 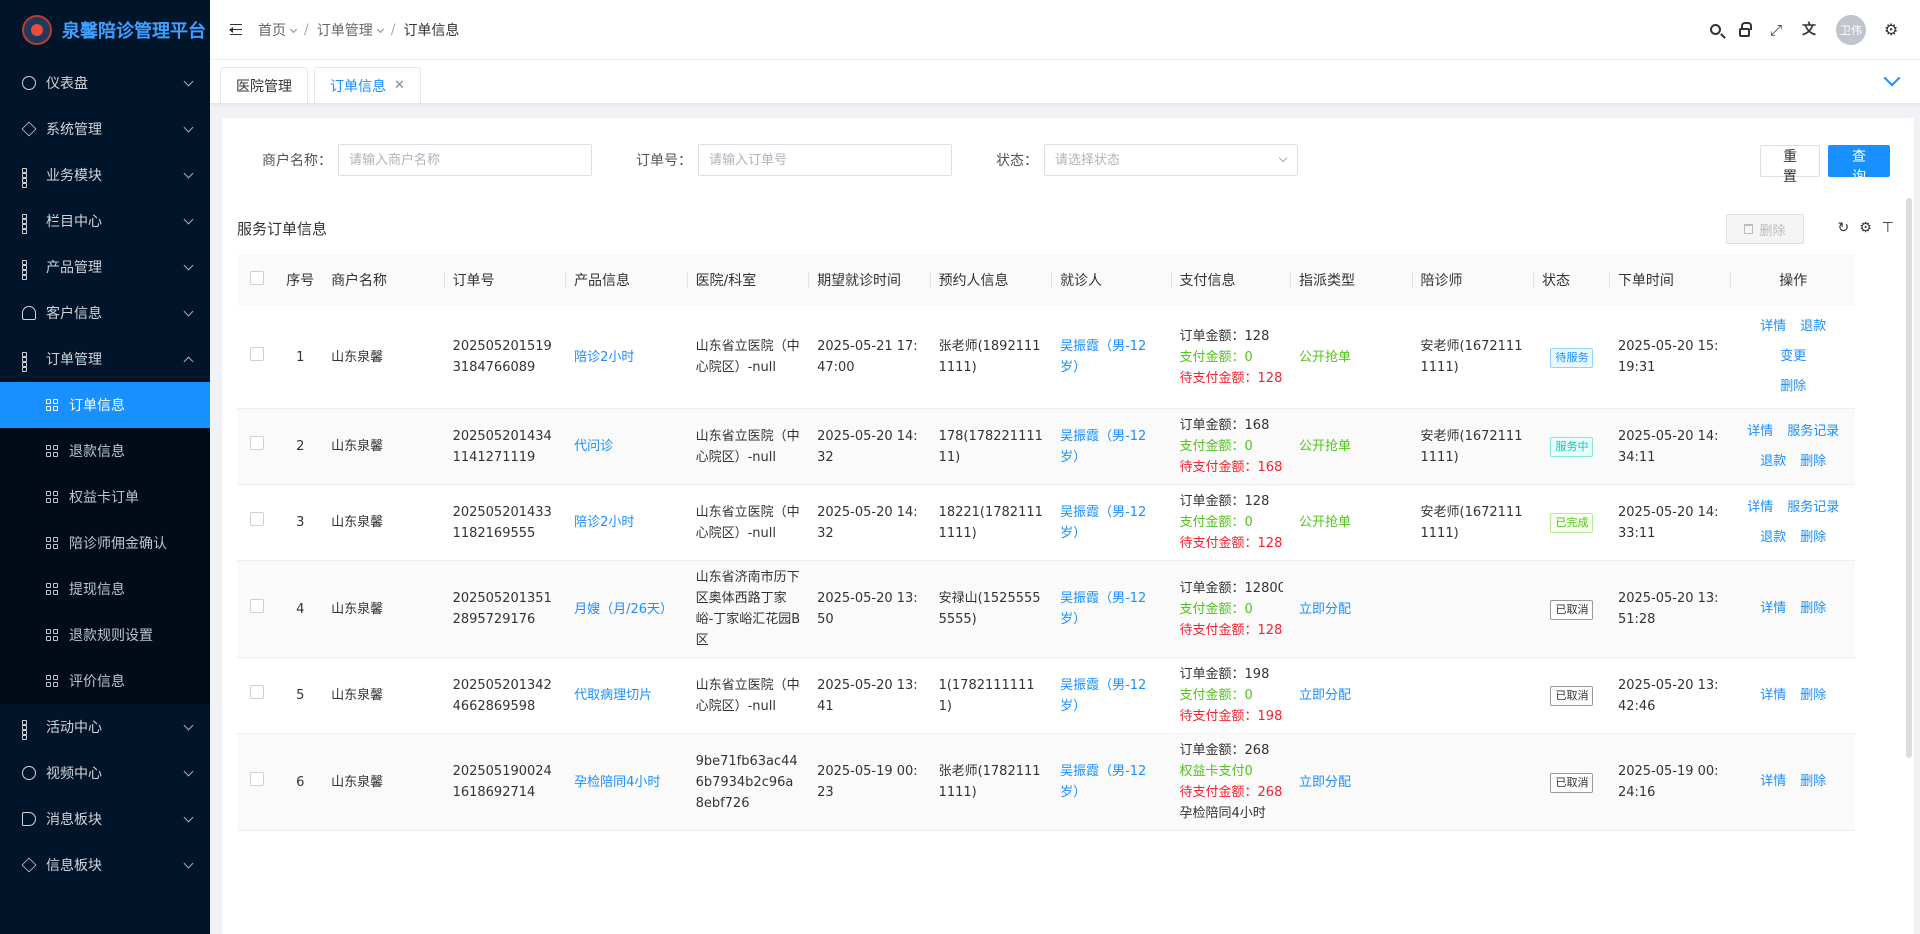 What do you see at coordinates (1473, 782) in the screenshot?
I see `escort-info` at bounding box center [1473, 782].